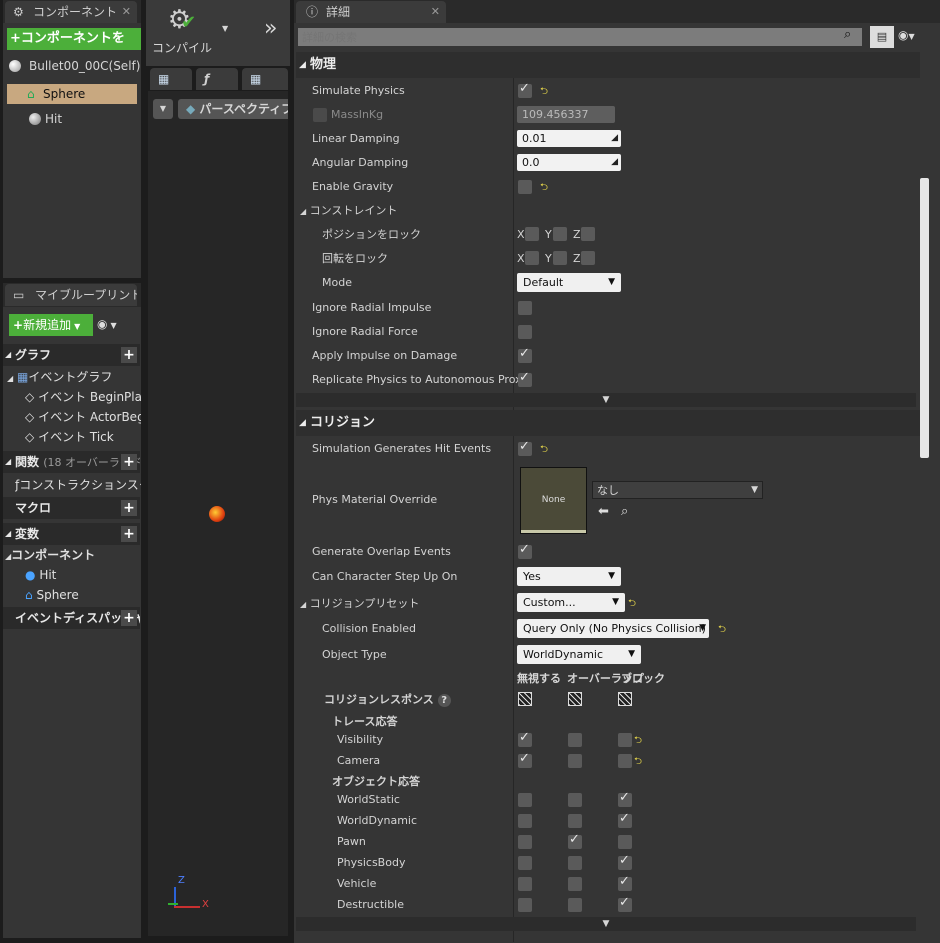  I want to click on pawn-ignore-checkbox, so click(525, 842).